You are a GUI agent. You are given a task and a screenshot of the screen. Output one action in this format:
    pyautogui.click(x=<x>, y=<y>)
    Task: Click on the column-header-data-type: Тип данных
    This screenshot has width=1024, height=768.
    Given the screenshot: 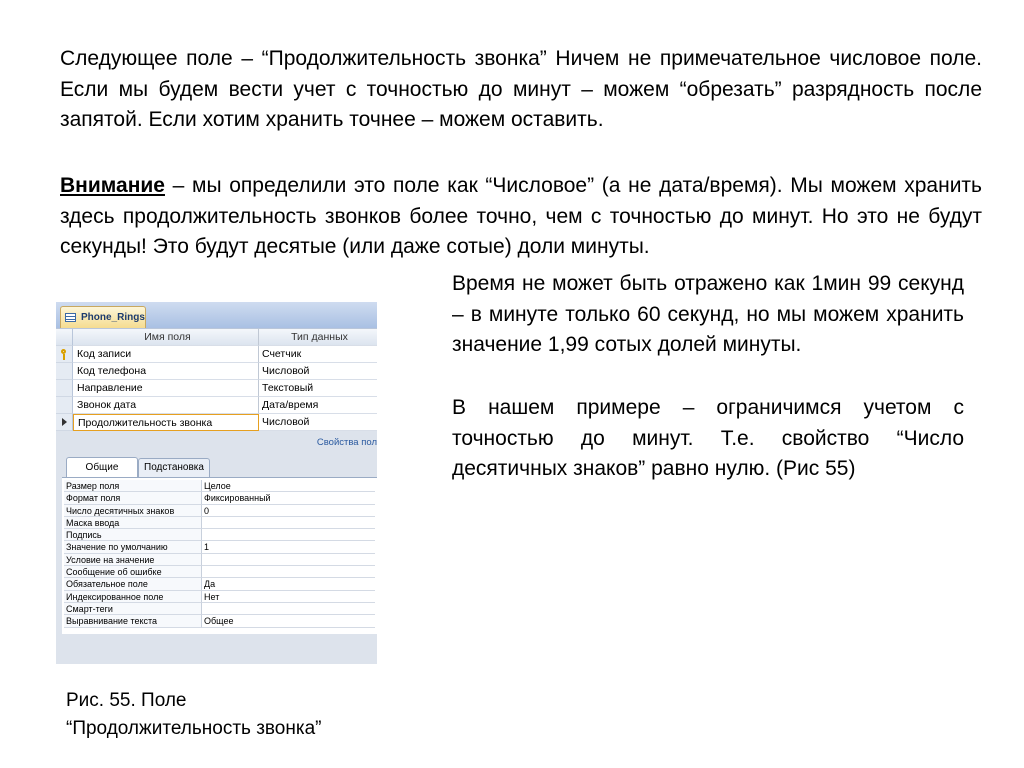 What is the action you would take?
    pyautogui.click(x=318, y=337)
    